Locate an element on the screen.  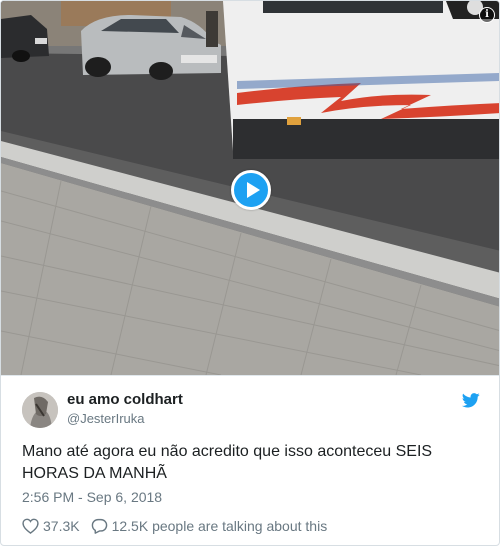
avatar is located at coordinates (40, 410).